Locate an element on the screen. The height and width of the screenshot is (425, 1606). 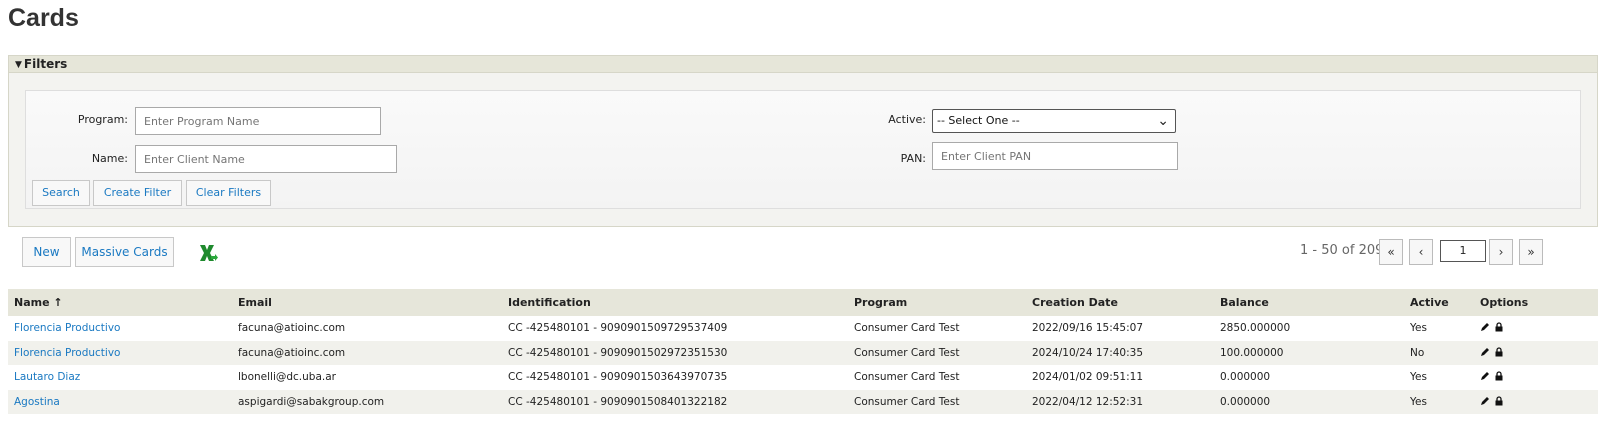
column-header-creation-date: Creation Date is located at coordinates (1120, 302).